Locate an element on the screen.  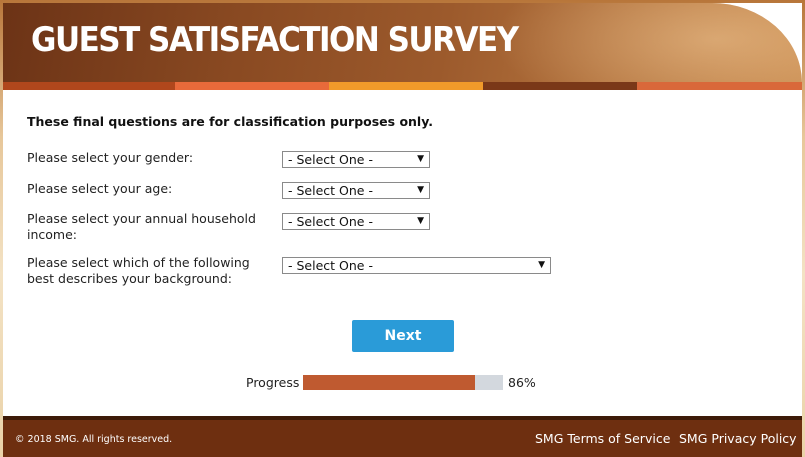
progress-label: Progress is located at coordinates (273, 382).